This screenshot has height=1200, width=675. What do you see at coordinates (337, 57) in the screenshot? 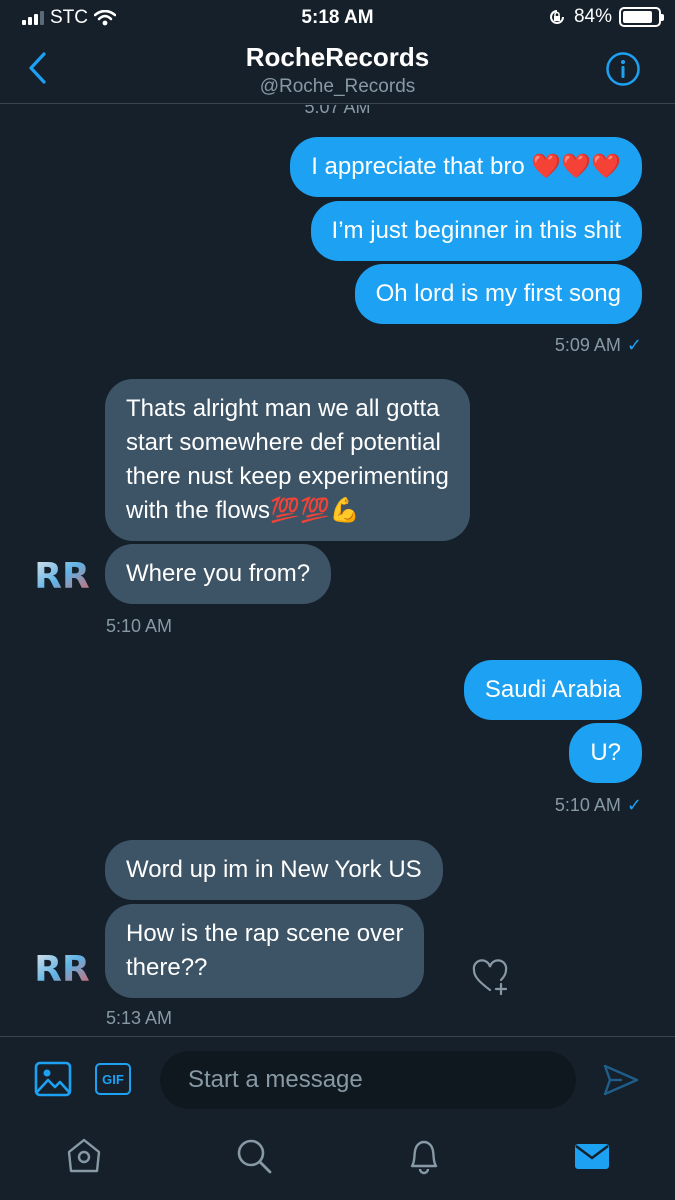
I see `conversation-title: RocheRecords` at bounding box center [337, 57].